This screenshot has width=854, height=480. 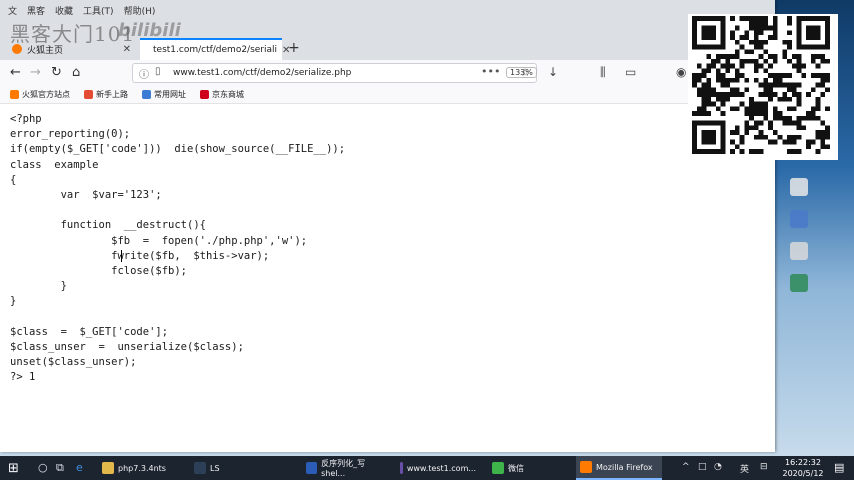 I want to click on volume-icon: ◔, so click(x=718, y=467).